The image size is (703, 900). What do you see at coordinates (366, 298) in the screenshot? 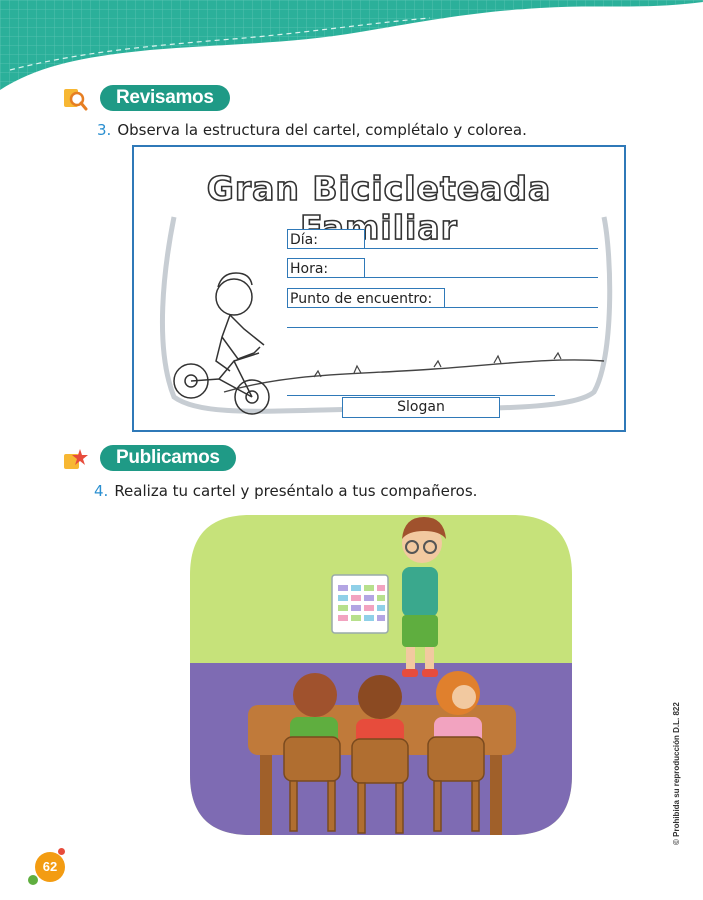
I see `meeting-point-field-label: Punto de encuentro:` at bounding box center [366, 298].